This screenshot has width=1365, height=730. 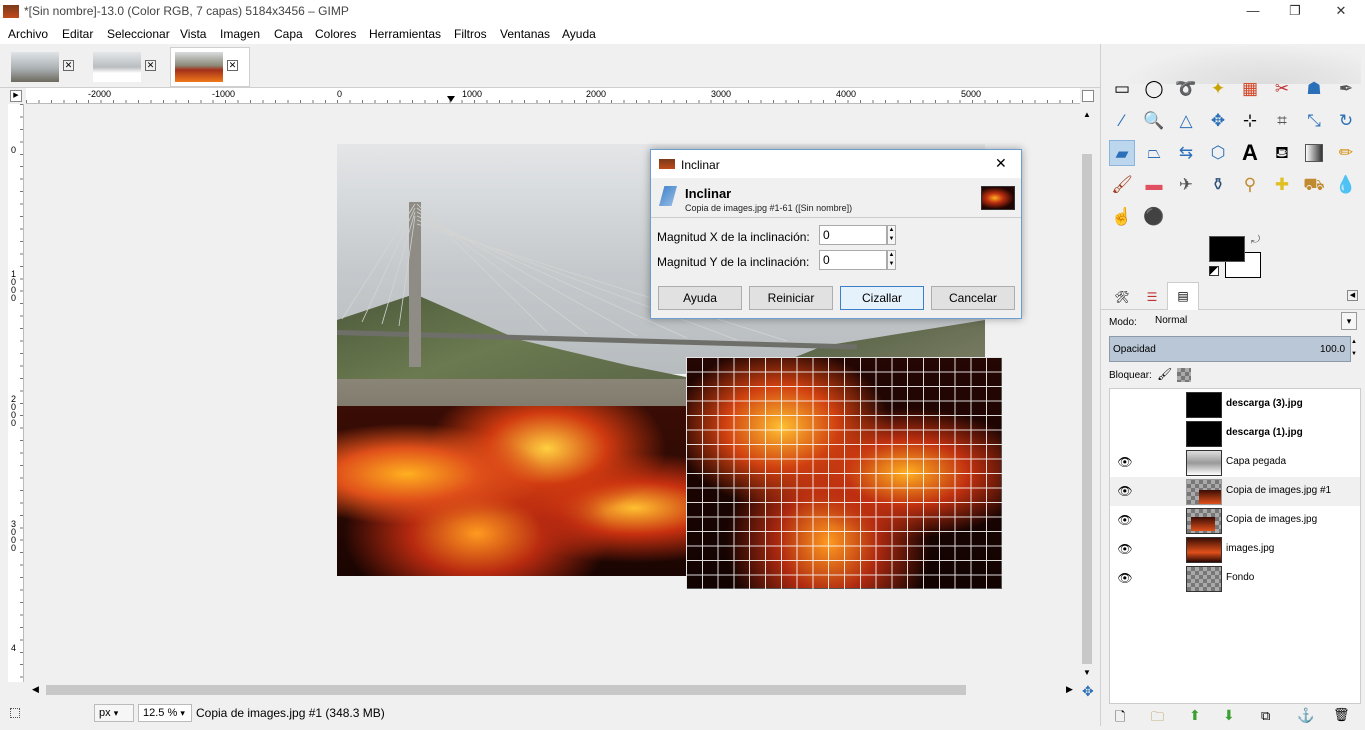 I want to click on layer-row: 👁 Copia de images.jpg, so click(x=1235, y=520).